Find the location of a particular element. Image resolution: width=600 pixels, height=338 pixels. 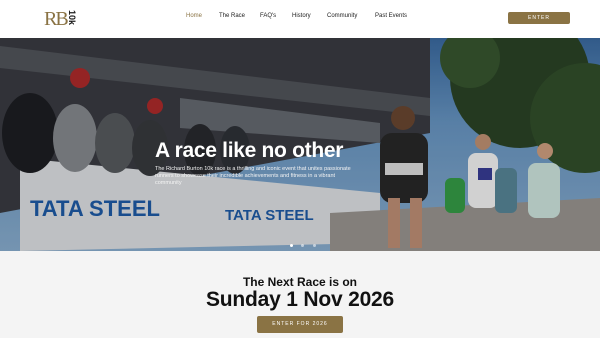

nav-past-events: Past Events is located at coordinates (391, 16).